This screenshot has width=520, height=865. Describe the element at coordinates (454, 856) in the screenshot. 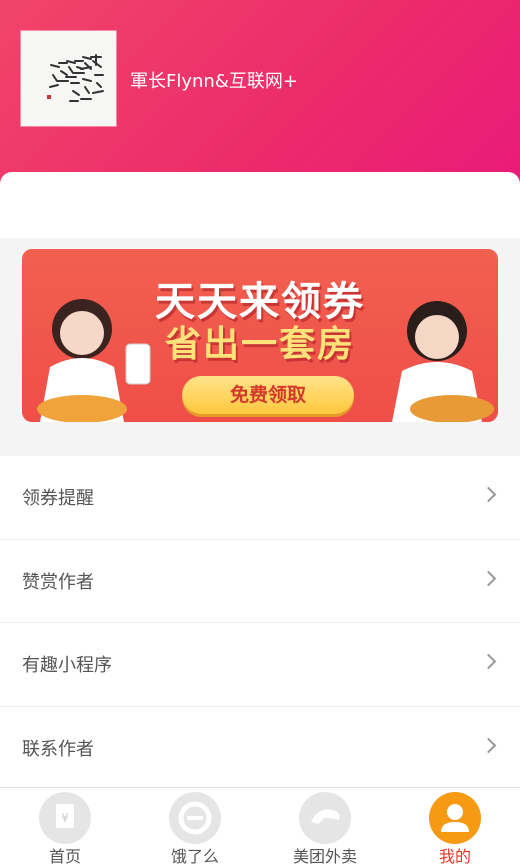

I see `tab-label: 我的` at that location.